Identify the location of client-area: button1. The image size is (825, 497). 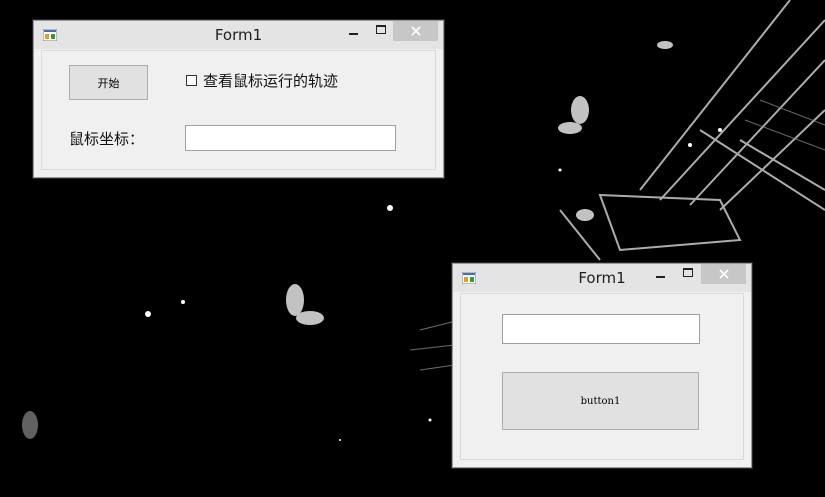
(602, 376).